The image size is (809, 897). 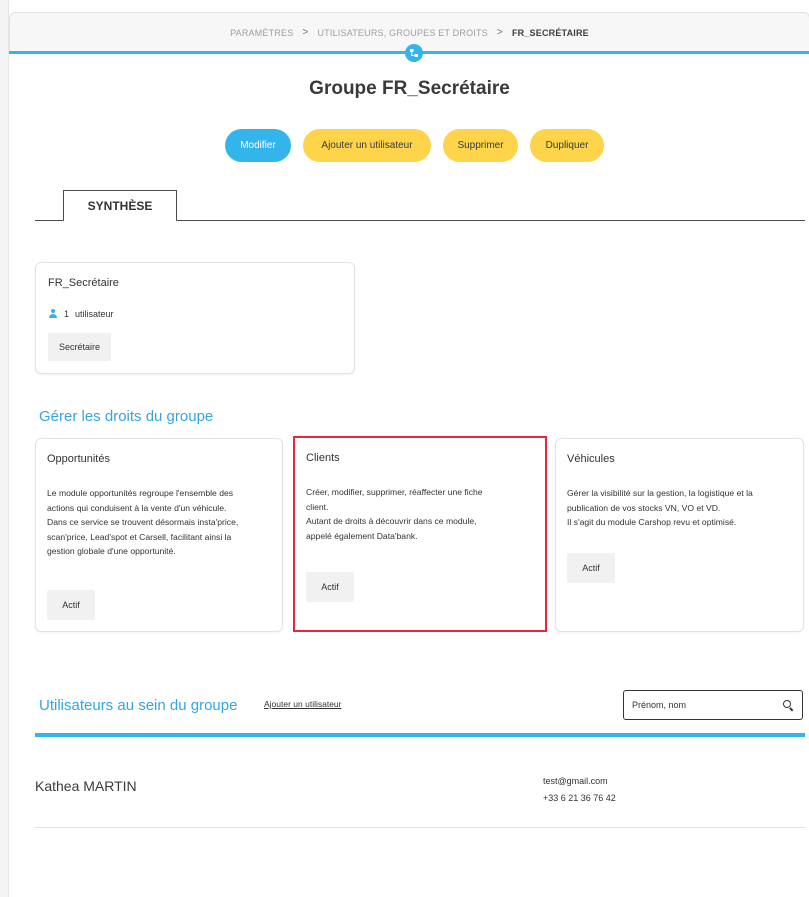 I want to click on users-section-title: Utilisateurs au sein du groupe, so click(x=138, y=705).